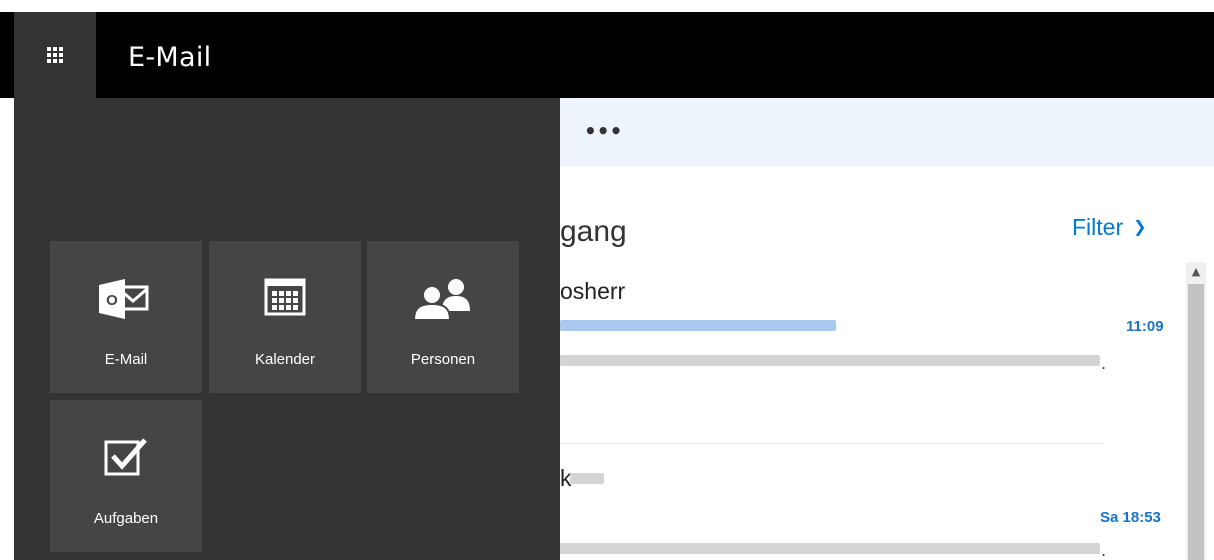 The width and height of the screenshot is (1214, 560). I want to click on tile-email: O E-Mail, so click(126, 317).